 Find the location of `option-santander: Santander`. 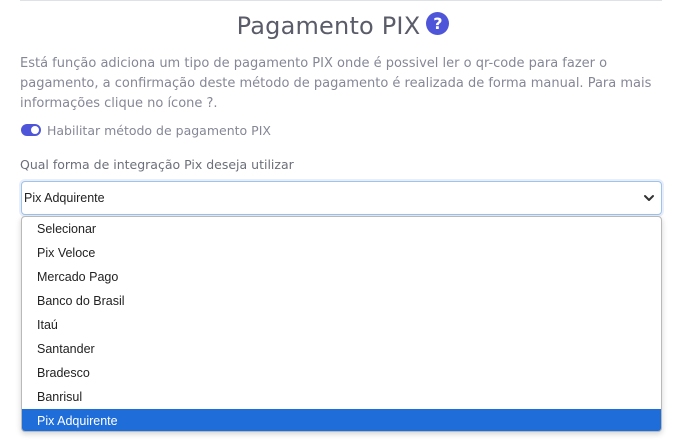

option-santander: Santander is located at coordinates (341, 349).